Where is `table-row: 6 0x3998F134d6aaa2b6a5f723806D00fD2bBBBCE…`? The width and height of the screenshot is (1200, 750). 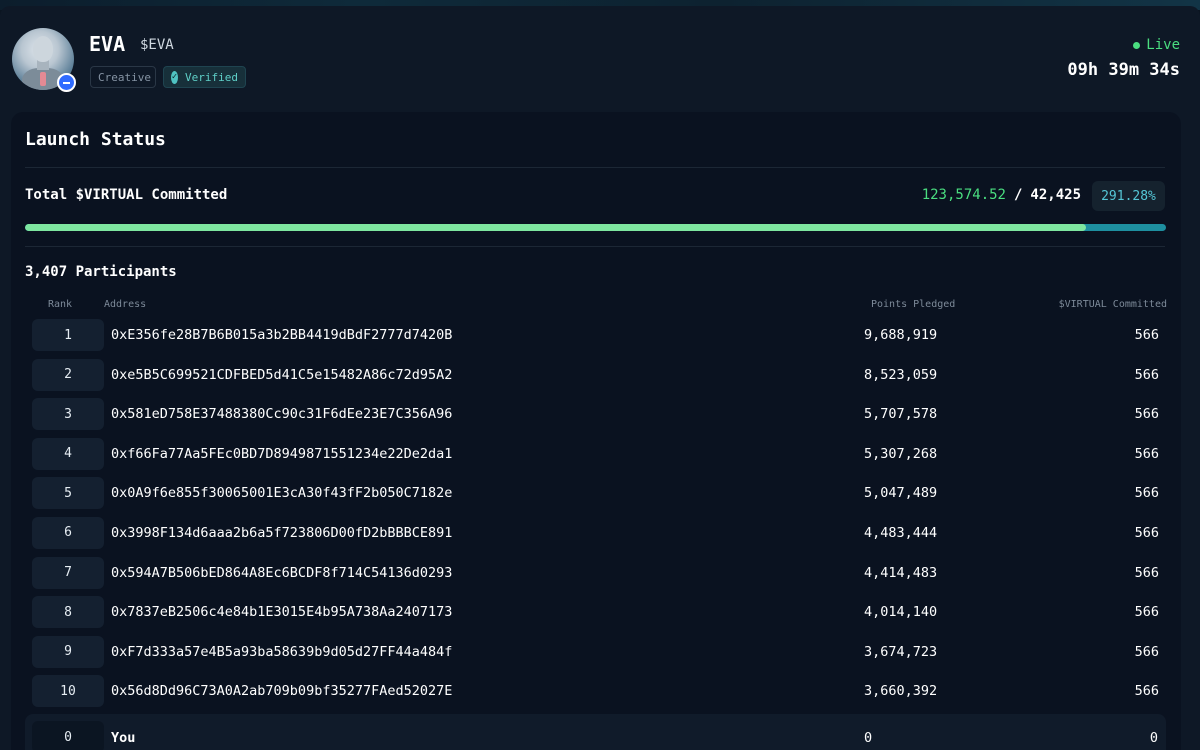 table-row: 6 0x3998F134d6aaa2b6a5f723806D00fD2bBBBCE… is located at coordinates (596, 536).